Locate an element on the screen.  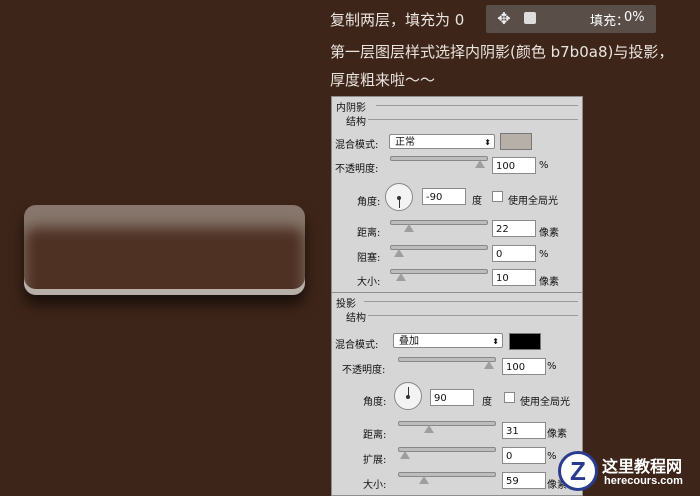
move-icon: ✥ is located at coordinates (504, 19).